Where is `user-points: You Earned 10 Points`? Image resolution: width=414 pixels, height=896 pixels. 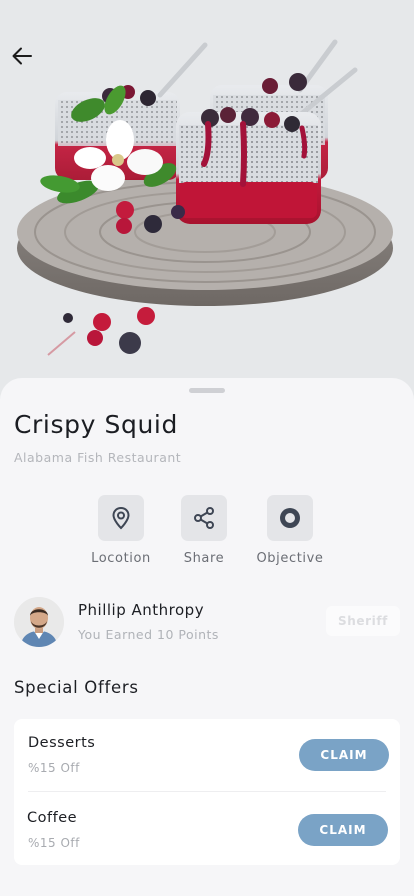 user-points: You Earned 10 Points is located at coordinates (148, 634).